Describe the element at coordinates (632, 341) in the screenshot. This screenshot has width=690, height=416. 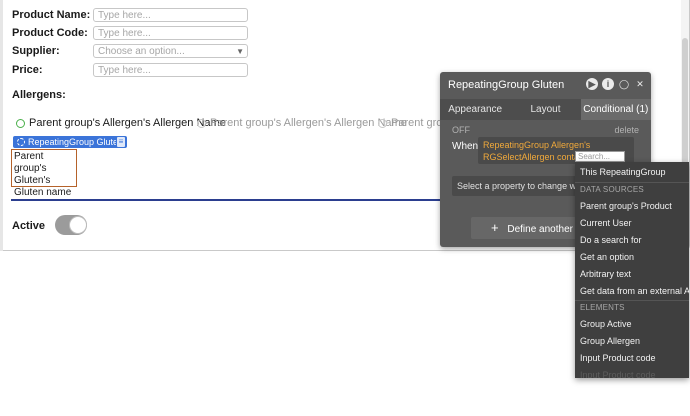
I see `dropdown-item-element: Group Allergen` at that location.